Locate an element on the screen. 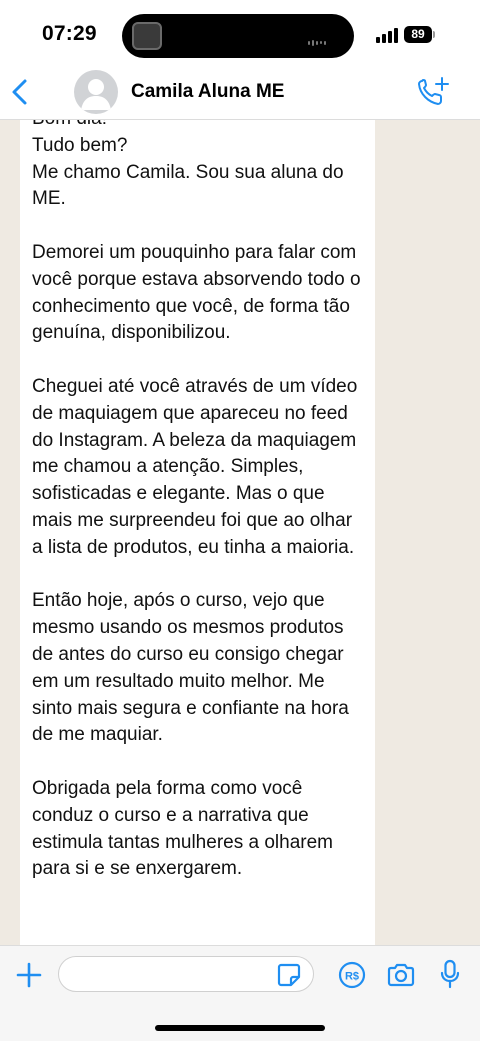 The height and width of the screenshot is (1041, 480). payment-icon: R$ is located at coordinates (352, 975).